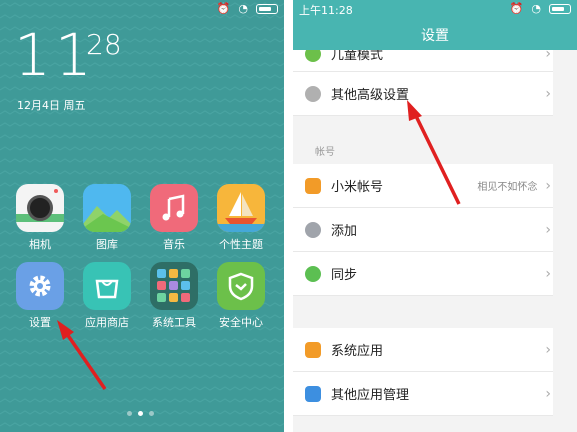 The width and height of the screenshot is (577, 432). What do you see at coordinates (174, 208) in the screenshot?
I see `music-icon` at bounding box center [174, 208].